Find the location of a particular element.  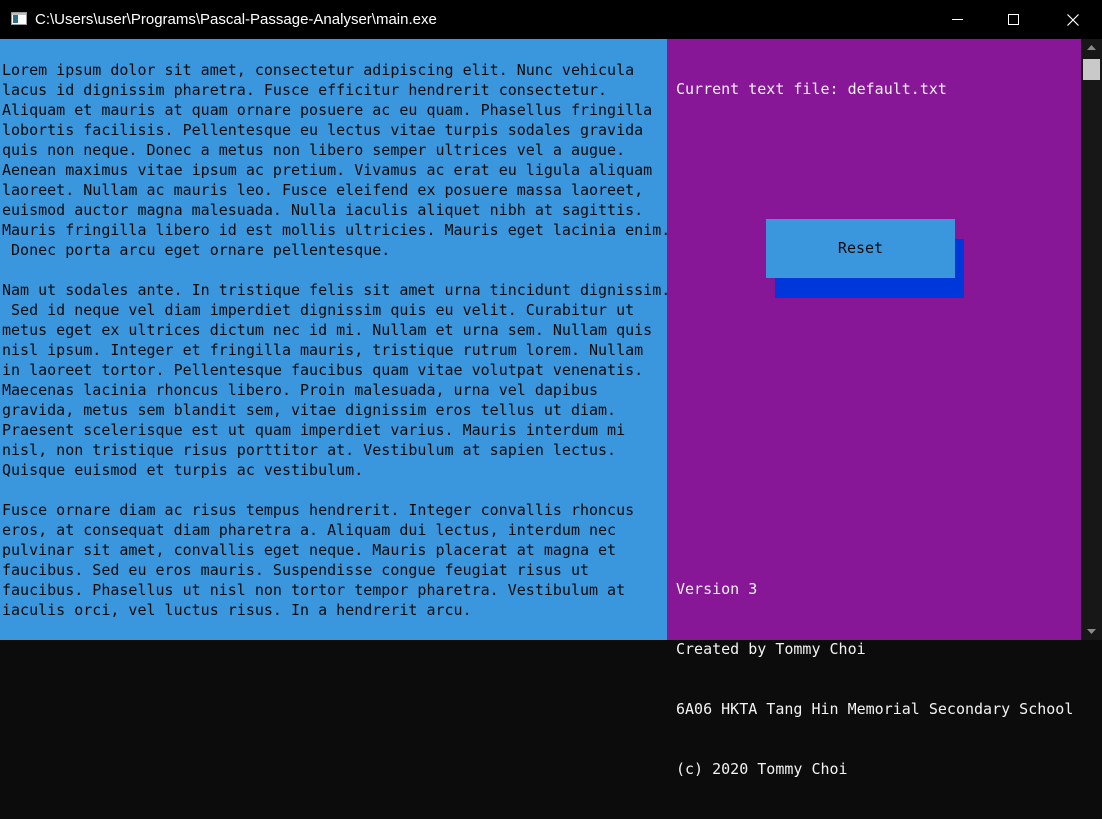

minimize-icon is located at coordinates (957, 19).